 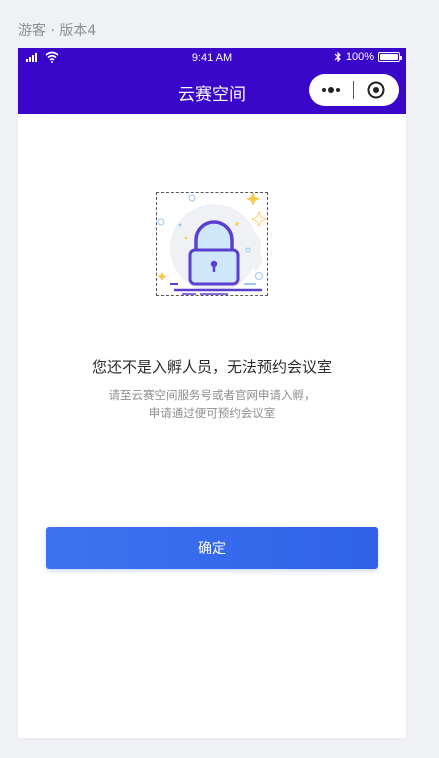 I want to click on more-button, so click(x=331, y=90).